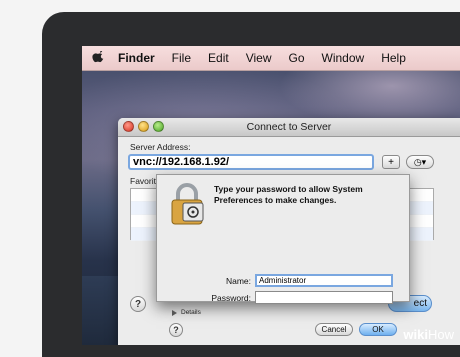 The width and height of the screenshot is (460, 357). I want to click on clock-icon: ◷▾, so click(420, 162).